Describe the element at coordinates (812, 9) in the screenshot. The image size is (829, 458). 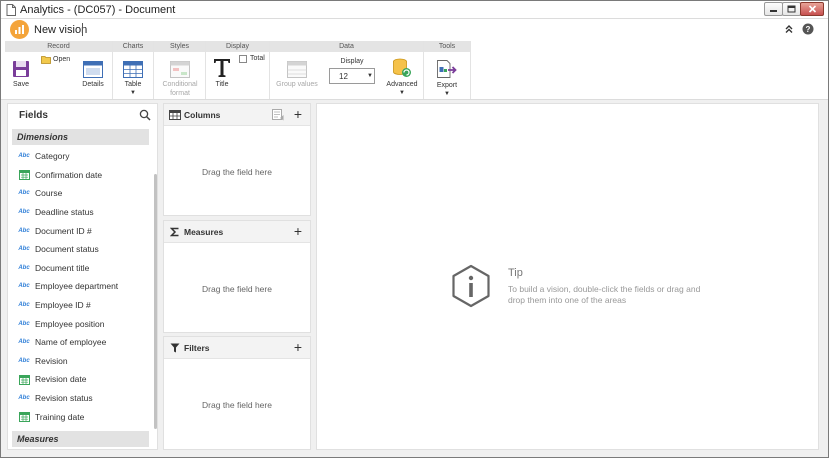
I see `close-button` at that location.